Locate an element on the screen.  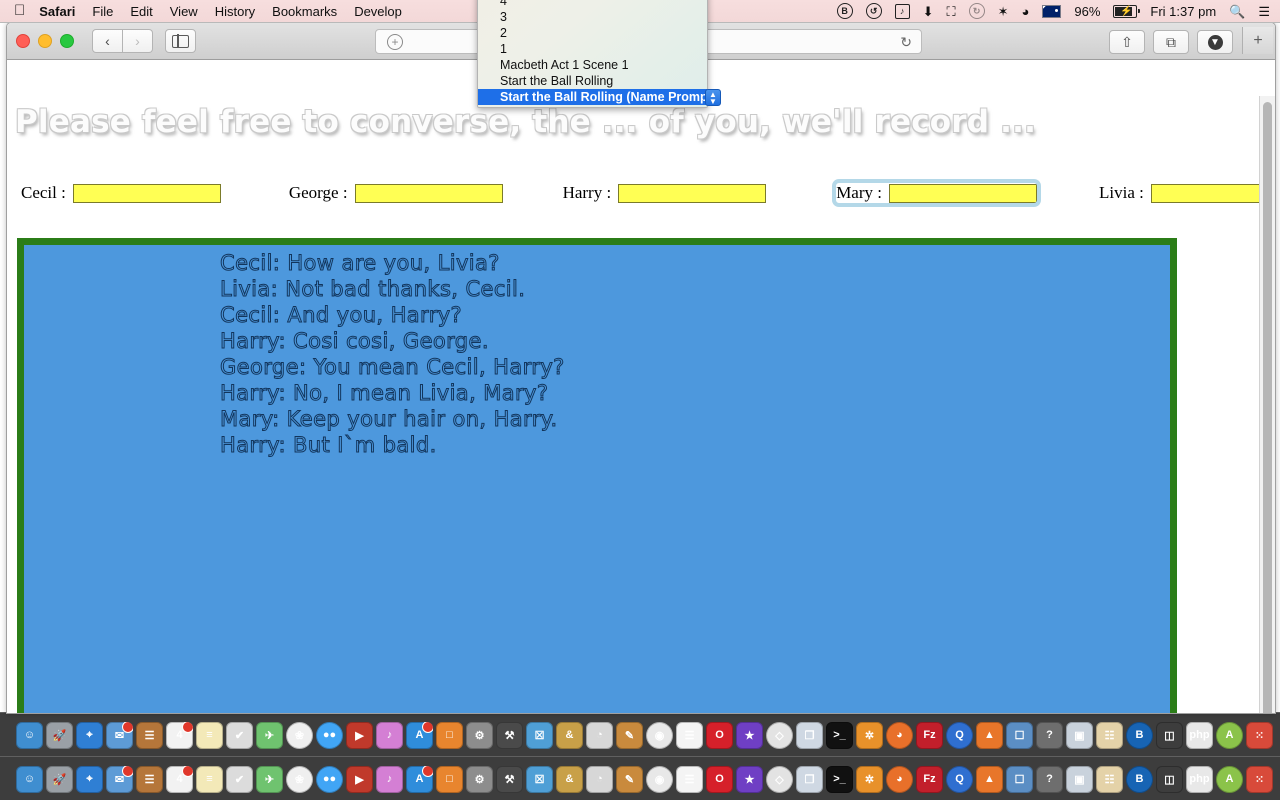
menu-item-history: History is located at coordinates (235, 11).